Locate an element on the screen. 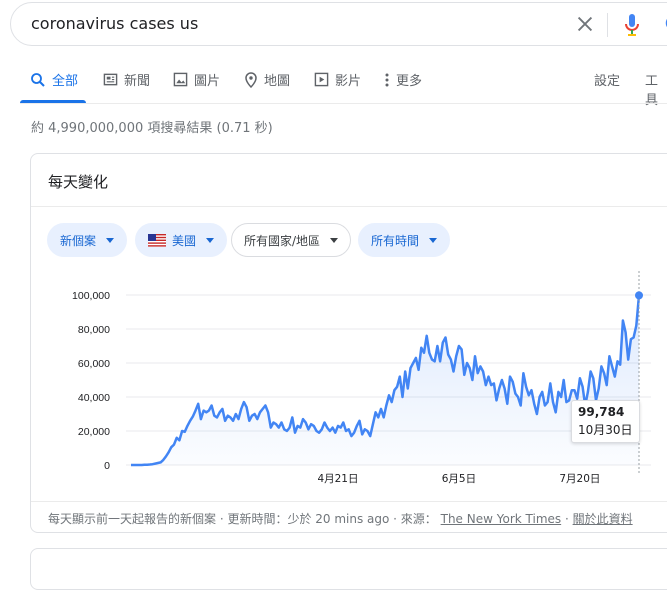  source-link: The New York Times is located at coordinates (501, 519).